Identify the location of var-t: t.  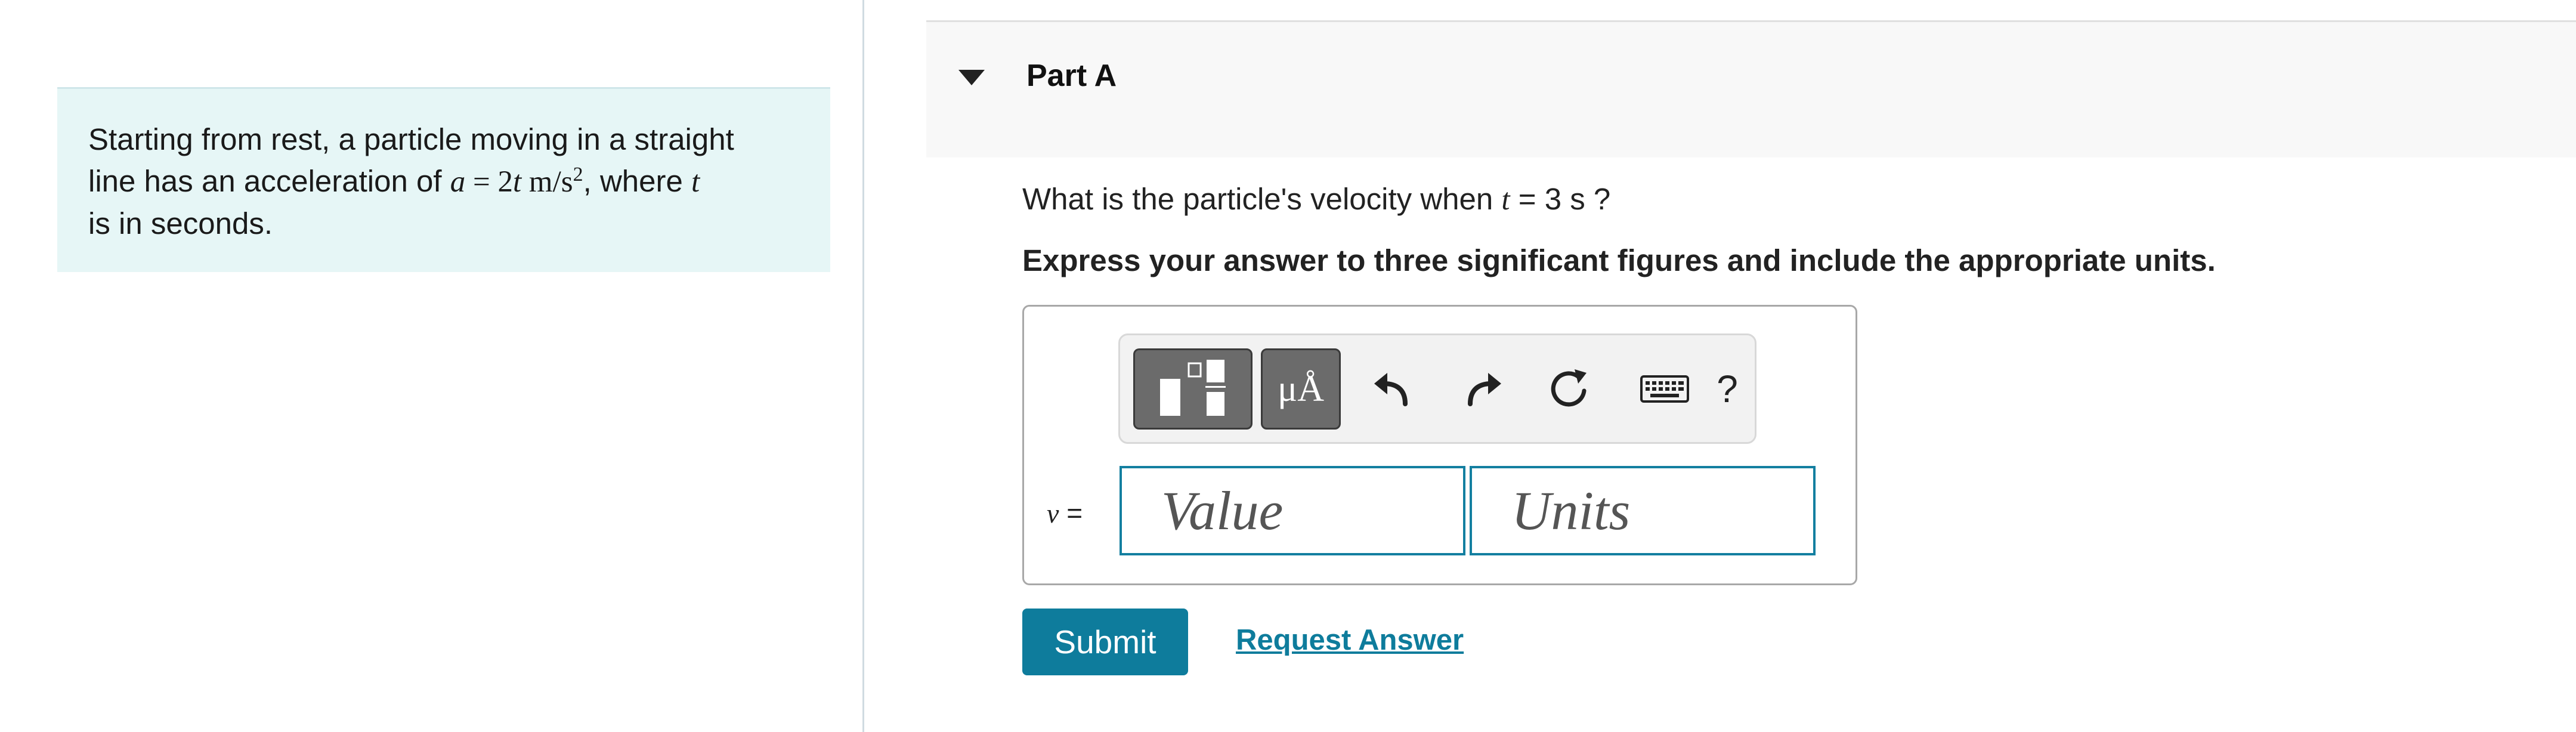
(517, 182).